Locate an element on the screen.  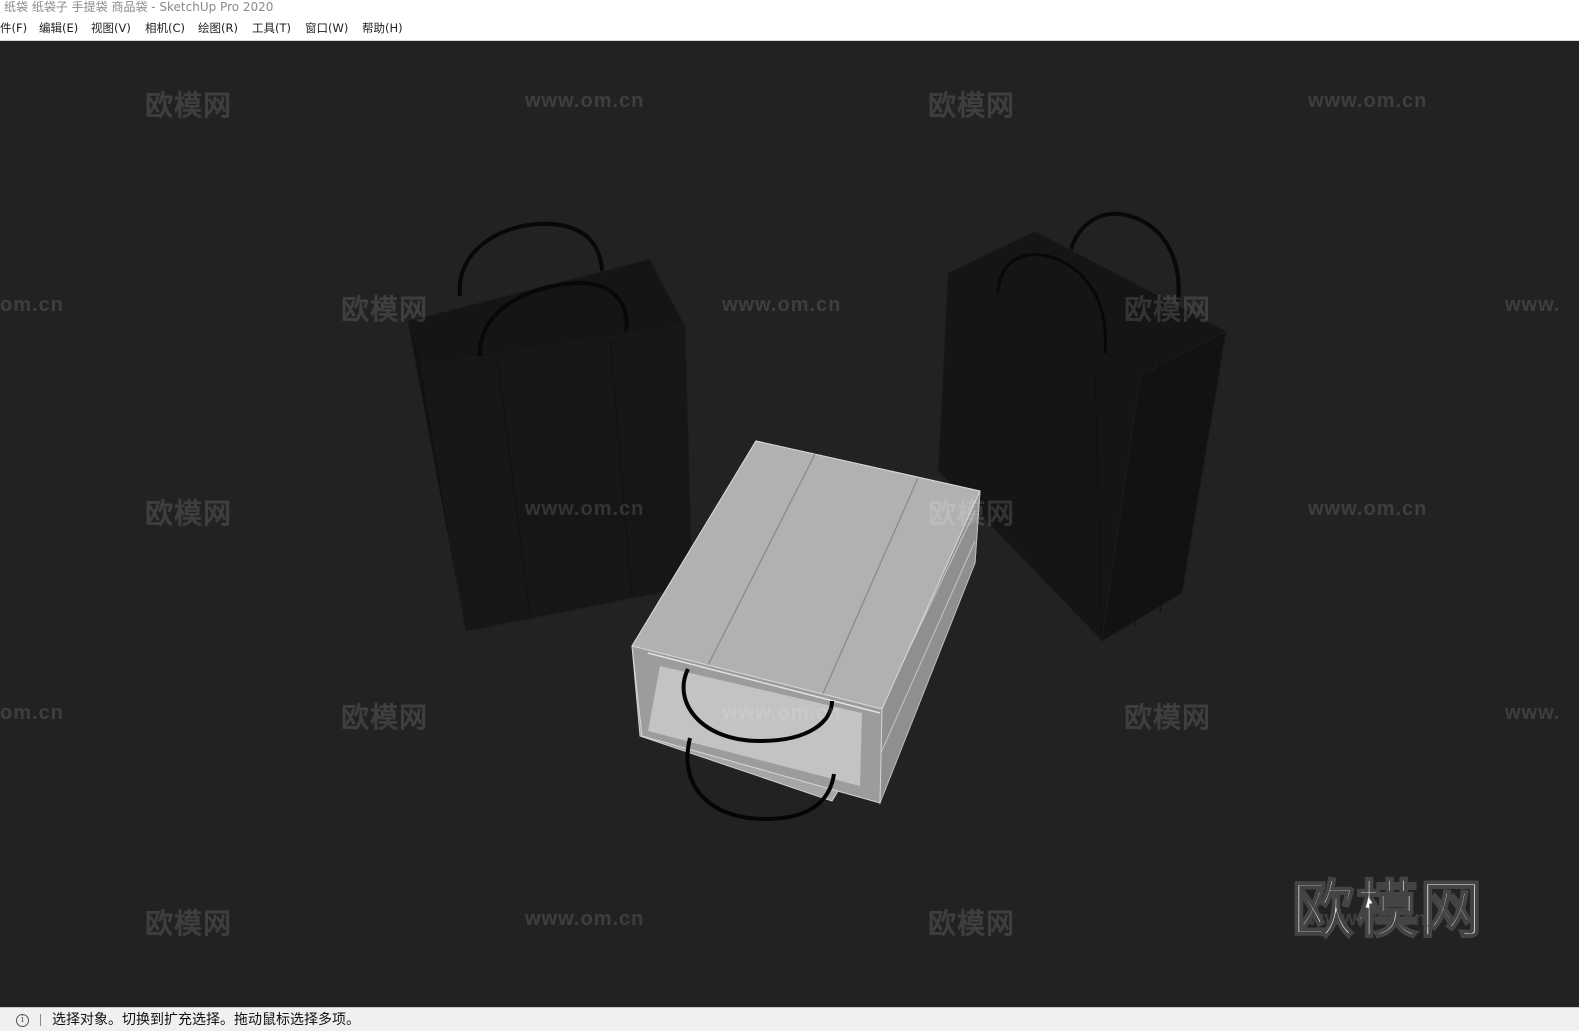
menu-file: 件(F) is located at coordinates (13, 28).